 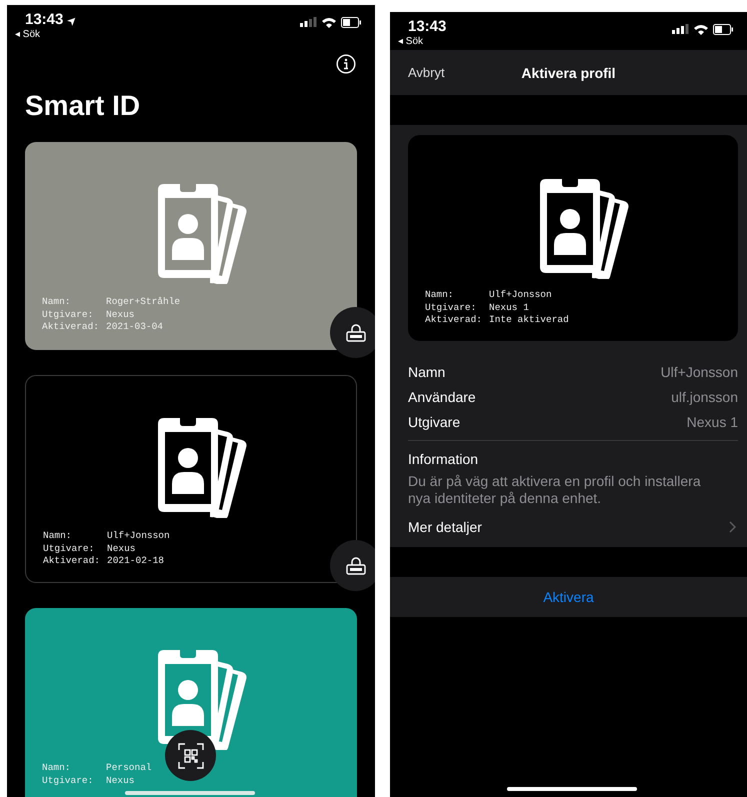 I want to click on status-time: 13:43 ➤, so click(x=50, y=19).